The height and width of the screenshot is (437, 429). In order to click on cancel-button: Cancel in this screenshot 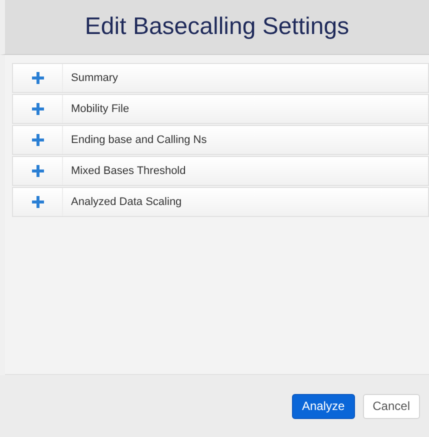, I will do `click(391, 406)`.